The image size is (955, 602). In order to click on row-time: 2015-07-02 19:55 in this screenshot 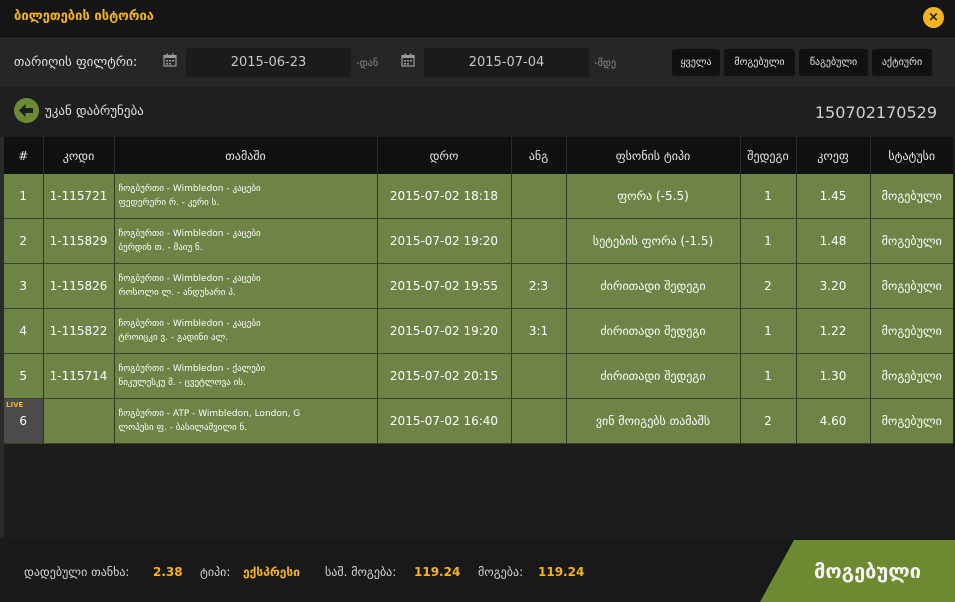, I will do `click(444, 286)`.